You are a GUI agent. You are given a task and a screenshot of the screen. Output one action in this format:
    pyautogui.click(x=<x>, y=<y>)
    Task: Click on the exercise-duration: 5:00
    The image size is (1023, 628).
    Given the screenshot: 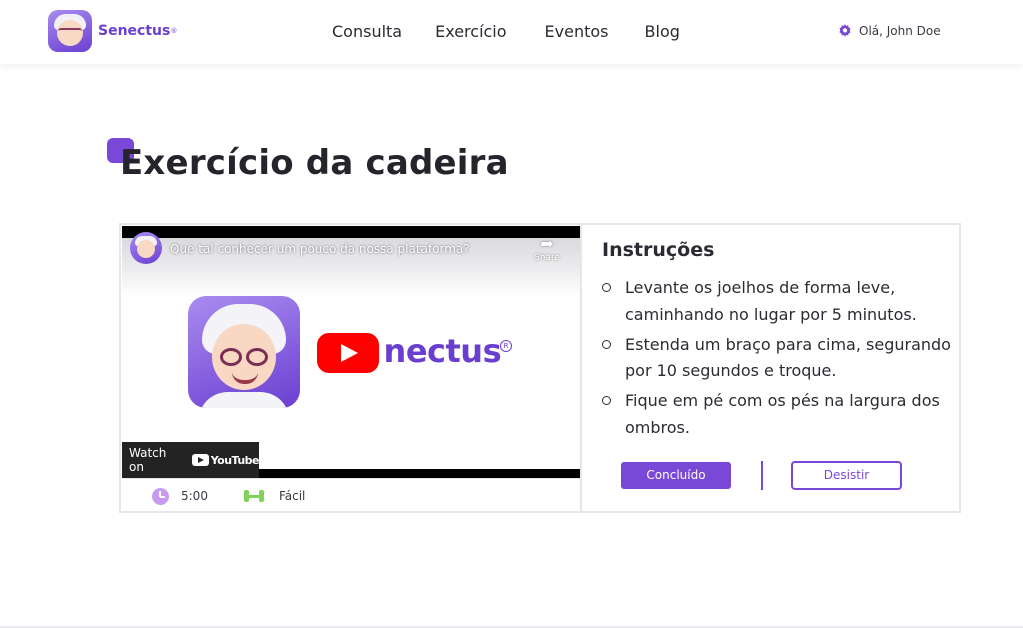 What is the action you would take?
    pyautogui.click(x=194, y=496)
    